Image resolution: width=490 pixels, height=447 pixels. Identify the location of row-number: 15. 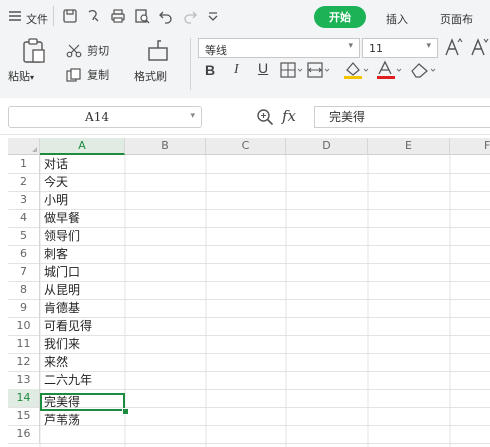
(24, 416).